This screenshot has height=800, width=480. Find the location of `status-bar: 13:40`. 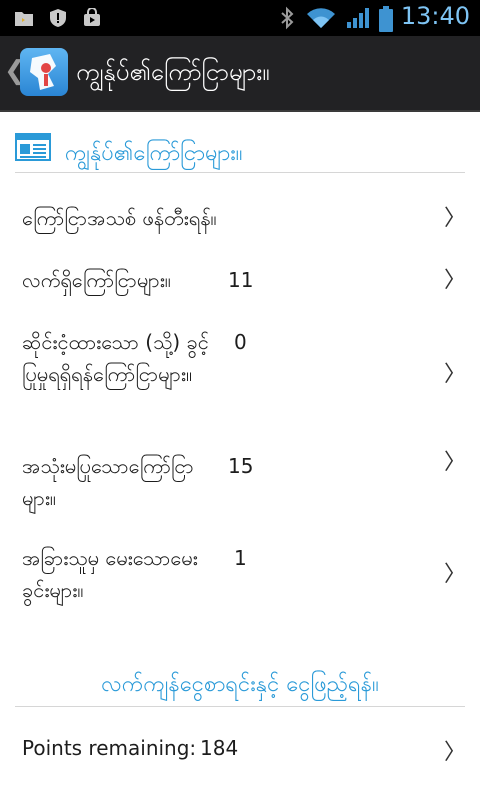

status-bar: 13:40 is located at coordinates (240, 18).